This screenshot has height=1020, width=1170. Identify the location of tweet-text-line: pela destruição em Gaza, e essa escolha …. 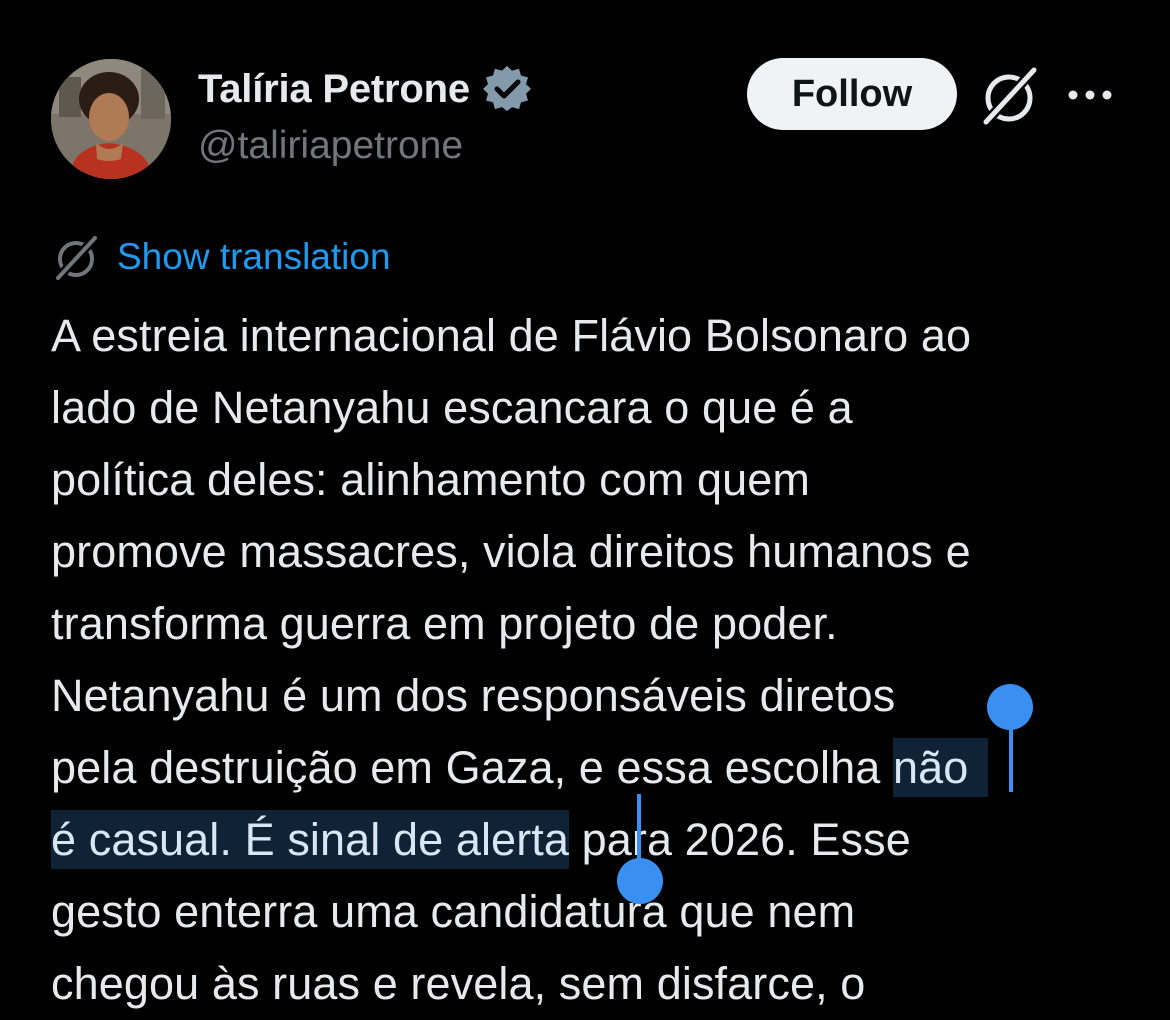
(601, 768).